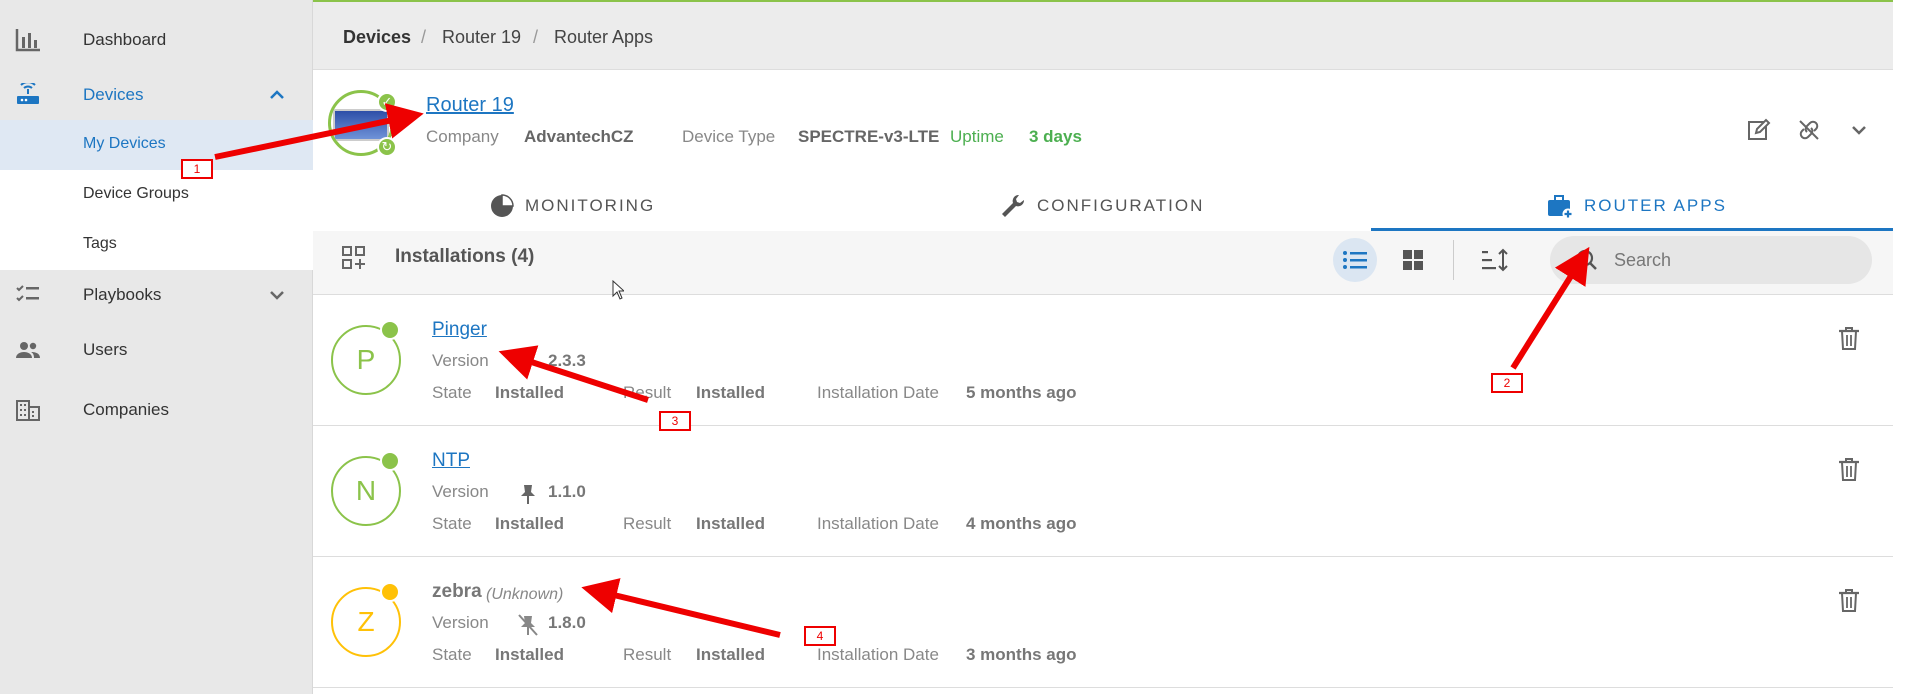 The width and height of the screenshot is (1910, 694). I want to click on router-image, so click(361, 125).